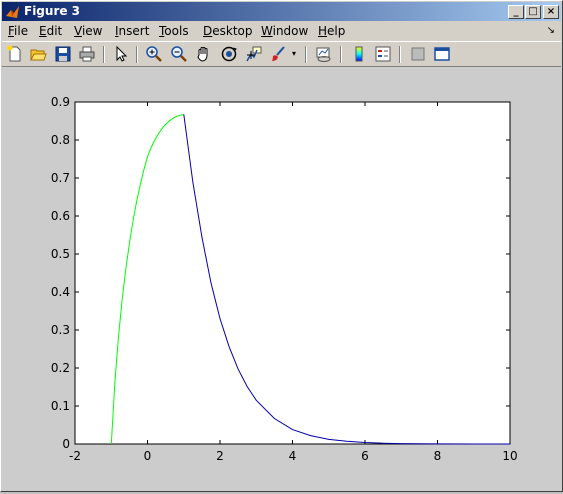  What do you see at coordinates (12, 12) in the screenshot?
I see `matlab-logo-icon` at bounding box center [12, 12].